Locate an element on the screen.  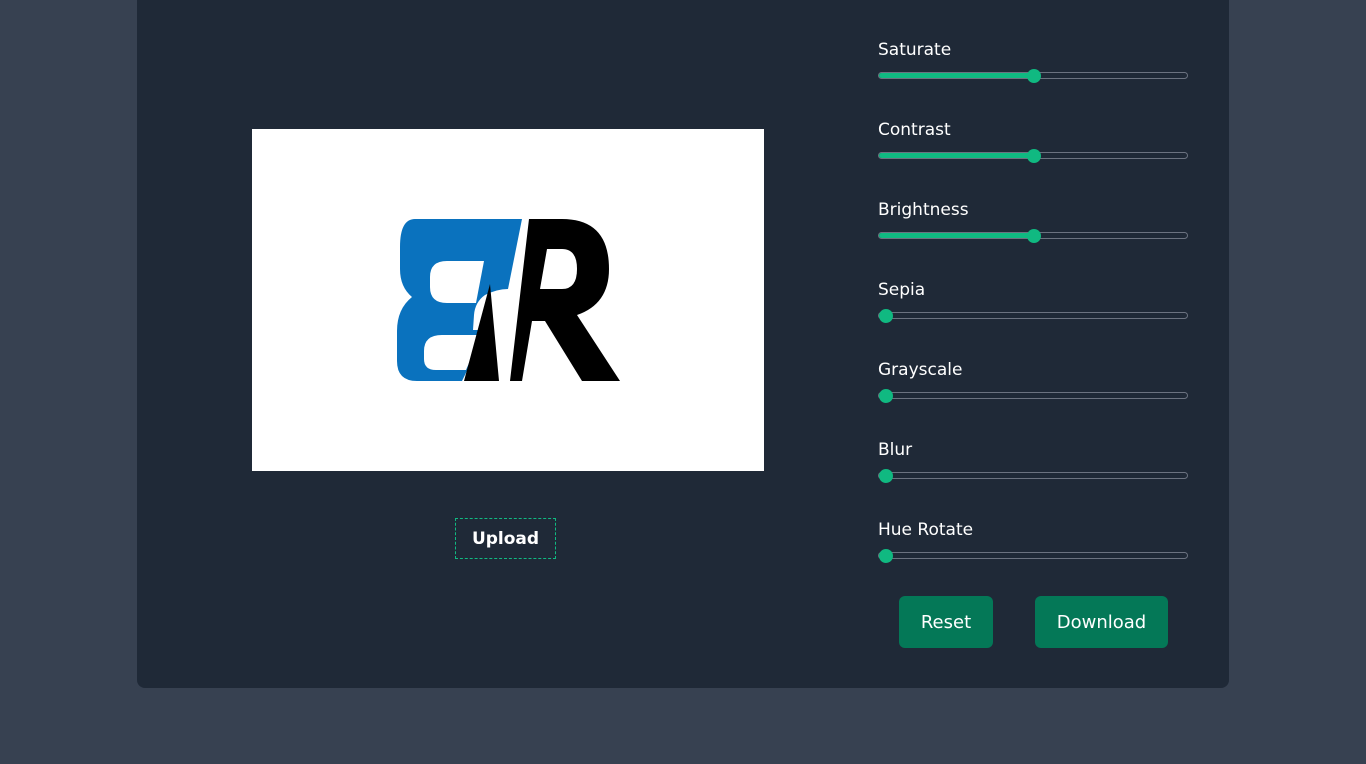
br-logo is located at coordinates (508, 300).